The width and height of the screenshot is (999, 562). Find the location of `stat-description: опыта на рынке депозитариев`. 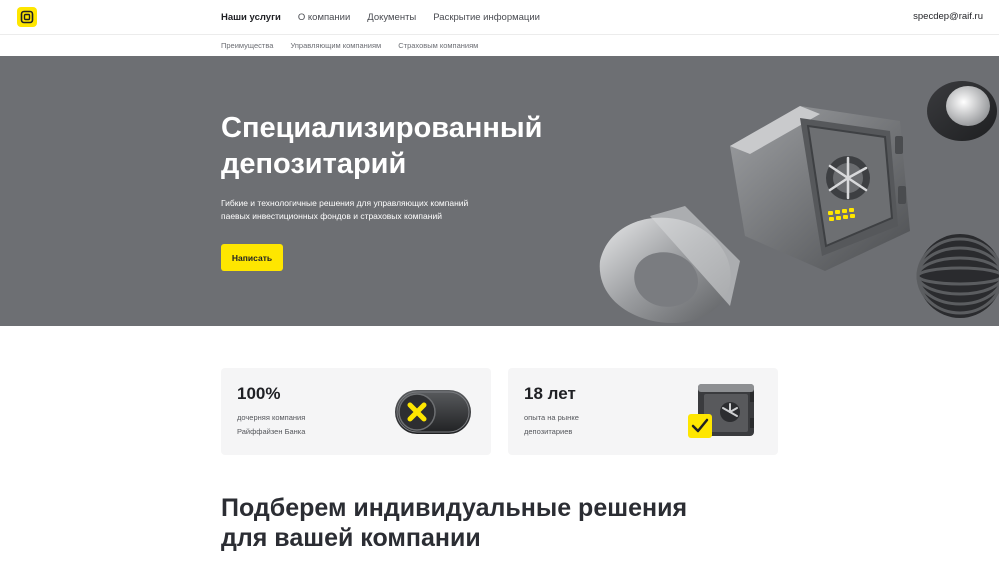

stat-description: опыта на рынке депозитариев is located at coordinates (589, 425).